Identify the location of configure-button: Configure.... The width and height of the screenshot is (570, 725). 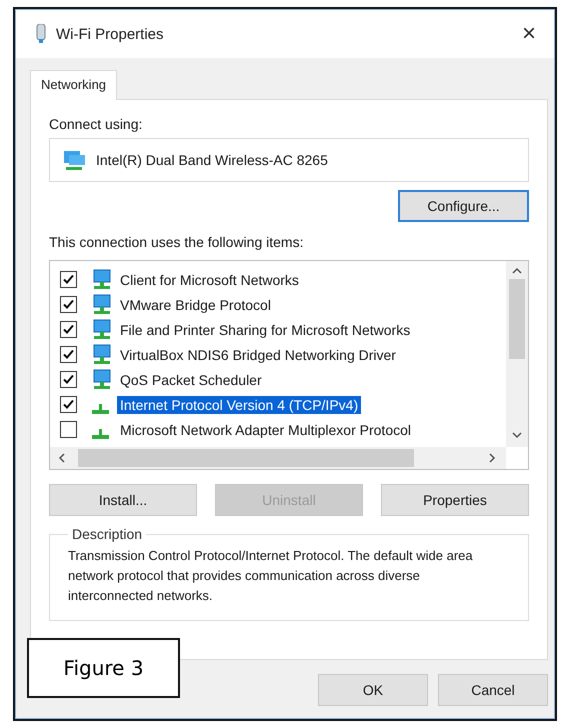
(463, 206).